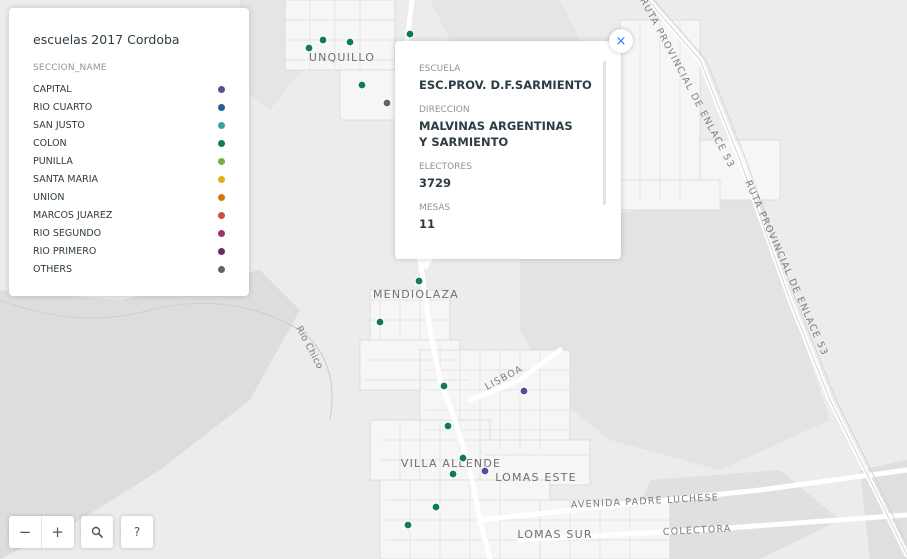  Describe the element at coordinates (554, 534) in the screenshot. I see `place-label-lomas-sur: LOMAS SUR` at that location.